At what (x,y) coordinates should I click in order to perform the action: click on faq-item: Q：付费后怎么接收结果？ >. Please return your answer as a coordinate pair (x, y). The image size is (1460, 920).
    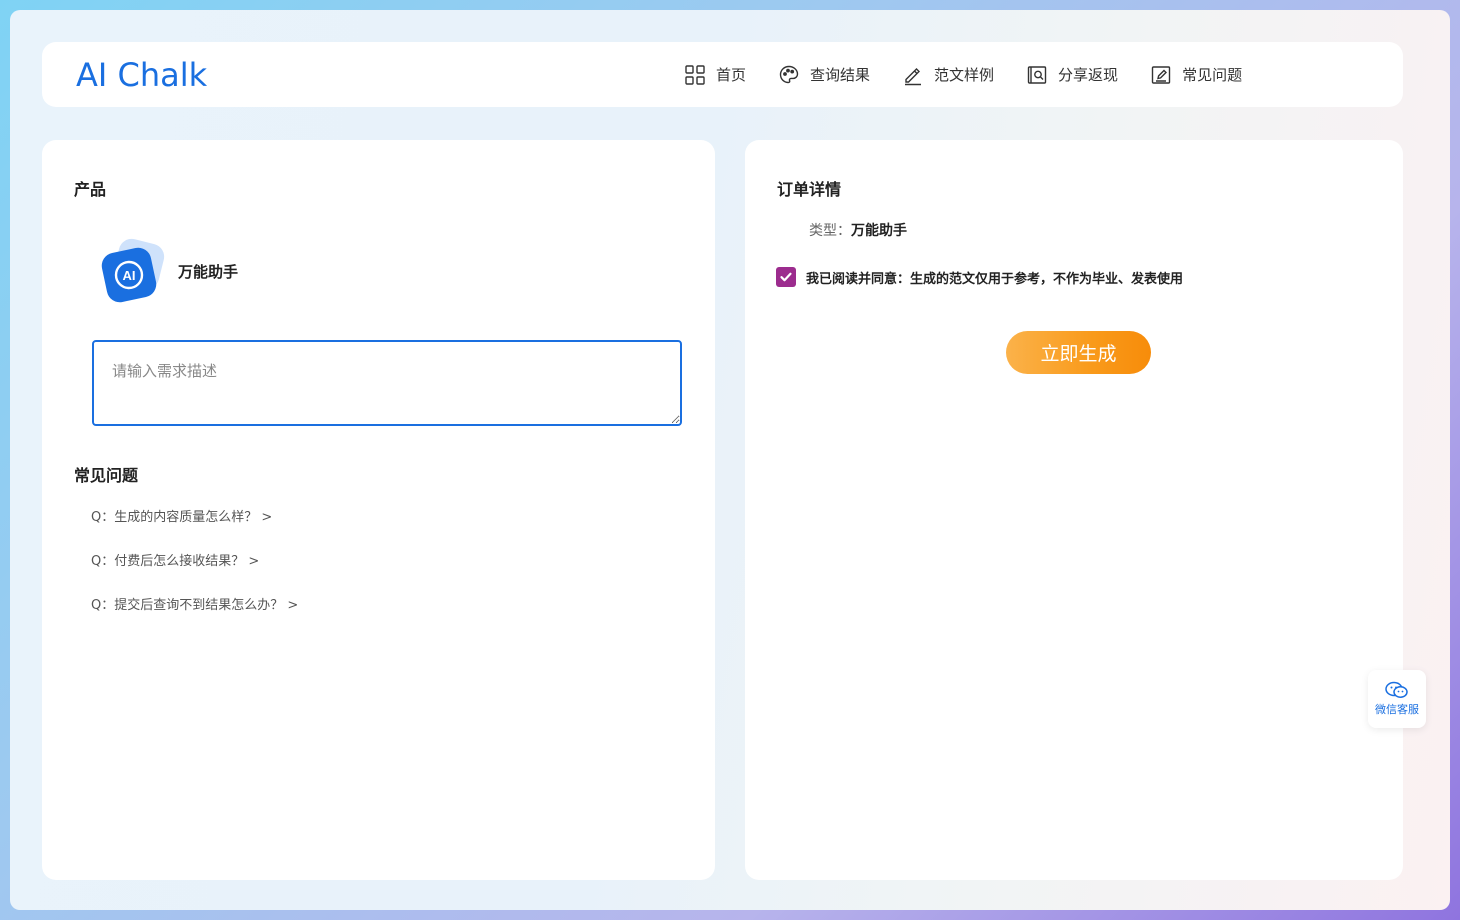
    Looking at the image, I should click on (194, 574).